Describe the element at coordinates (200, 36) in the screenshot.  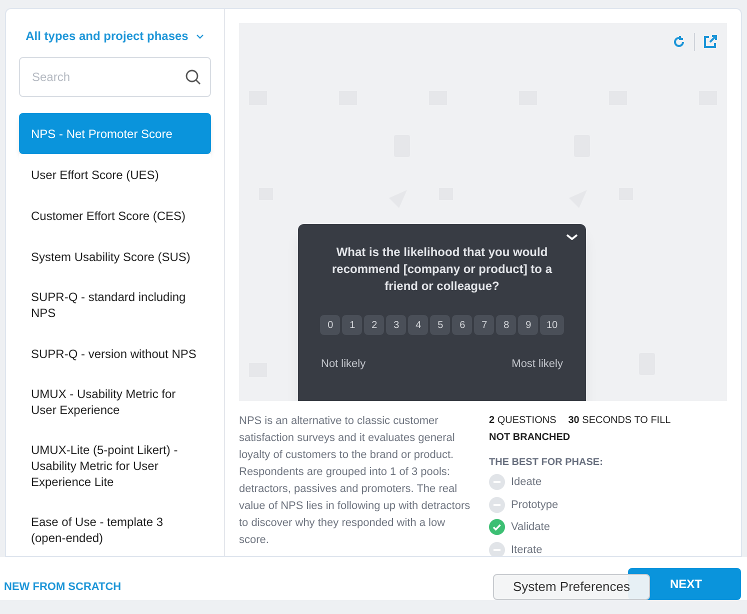
I see `caret-icon` at that location.